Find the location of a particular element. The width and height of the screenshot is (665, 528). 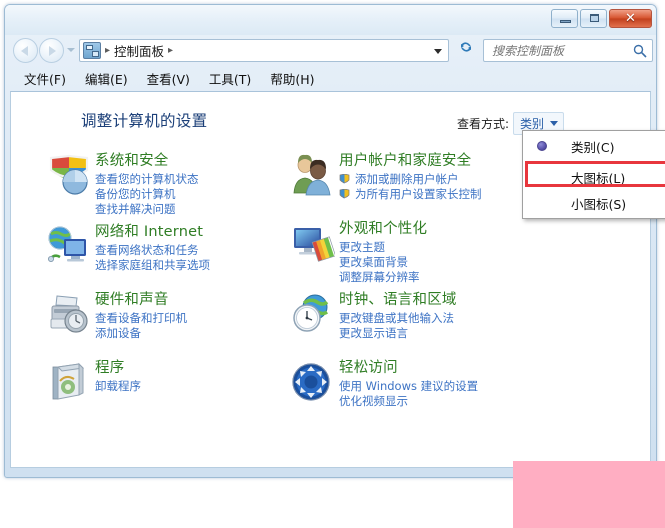

navigation-bar: ▸ 控制面板 ▸ is located at coordinates (330, 51).